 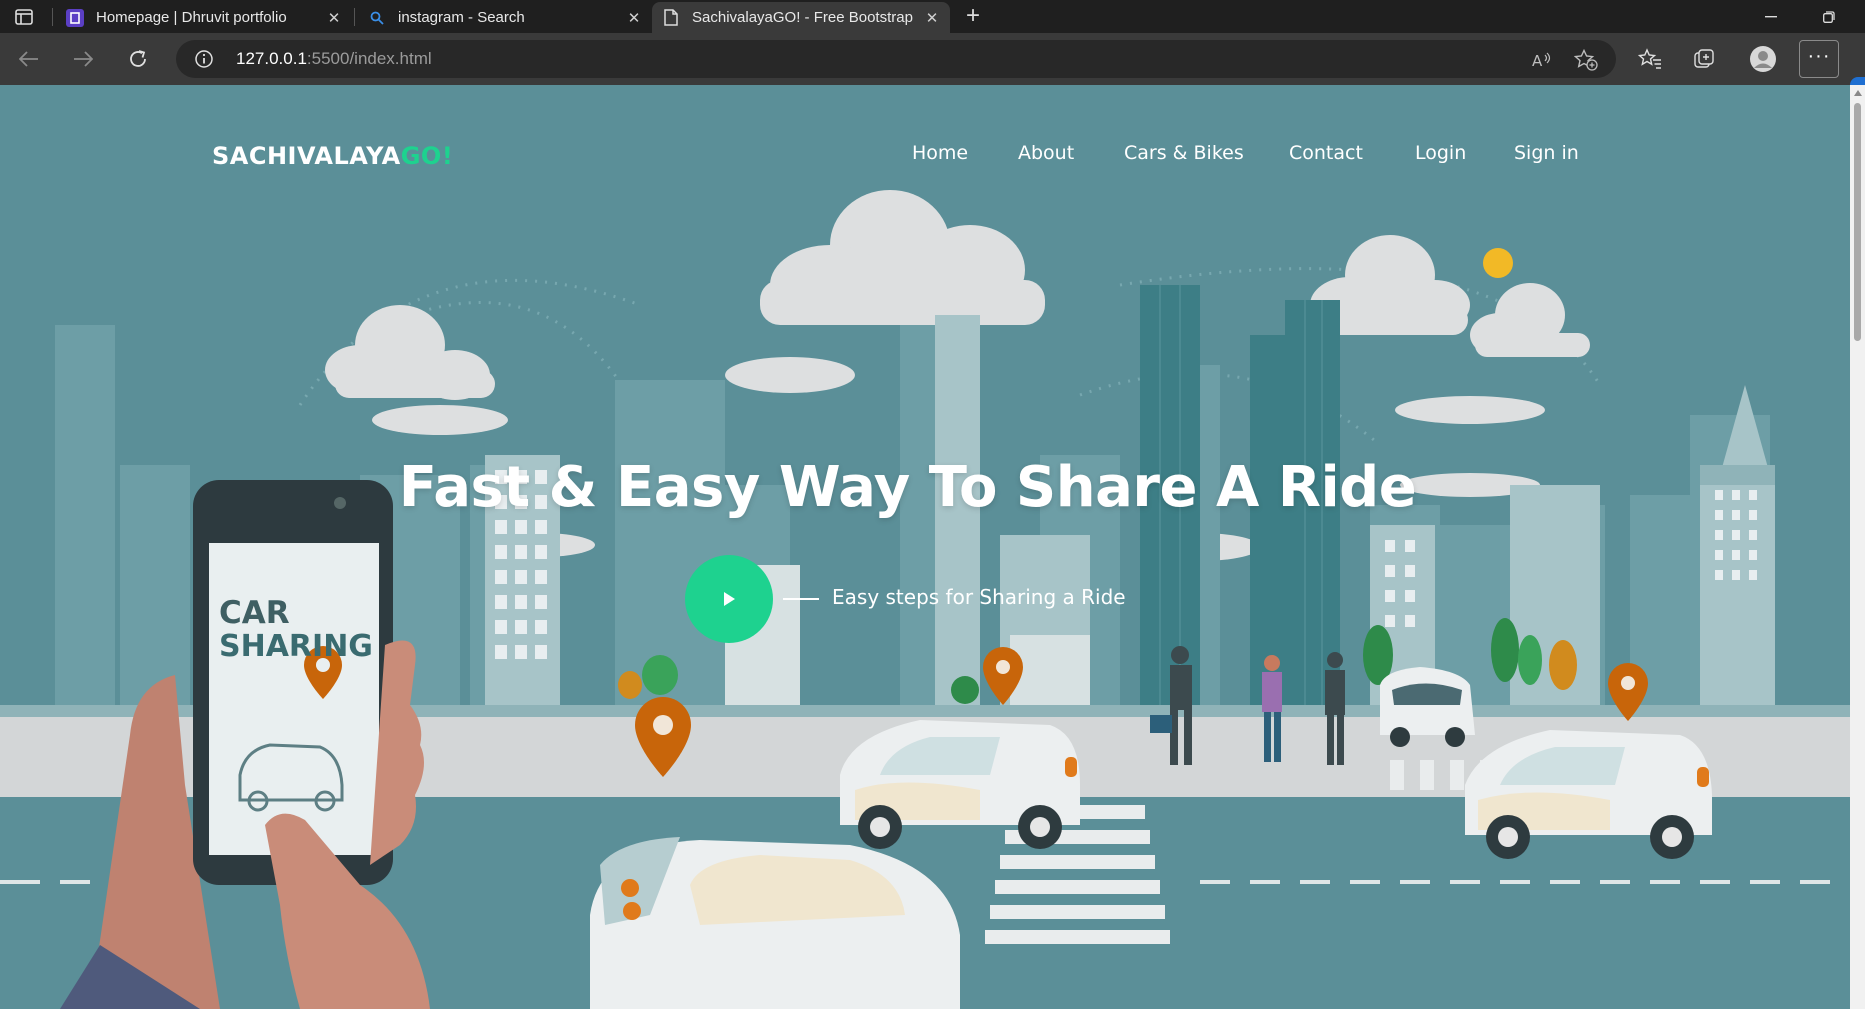 What do you see at coordinates (1704, 59) in the screenshot?
I see `collections-icon` at bounding box center [1704, 59].